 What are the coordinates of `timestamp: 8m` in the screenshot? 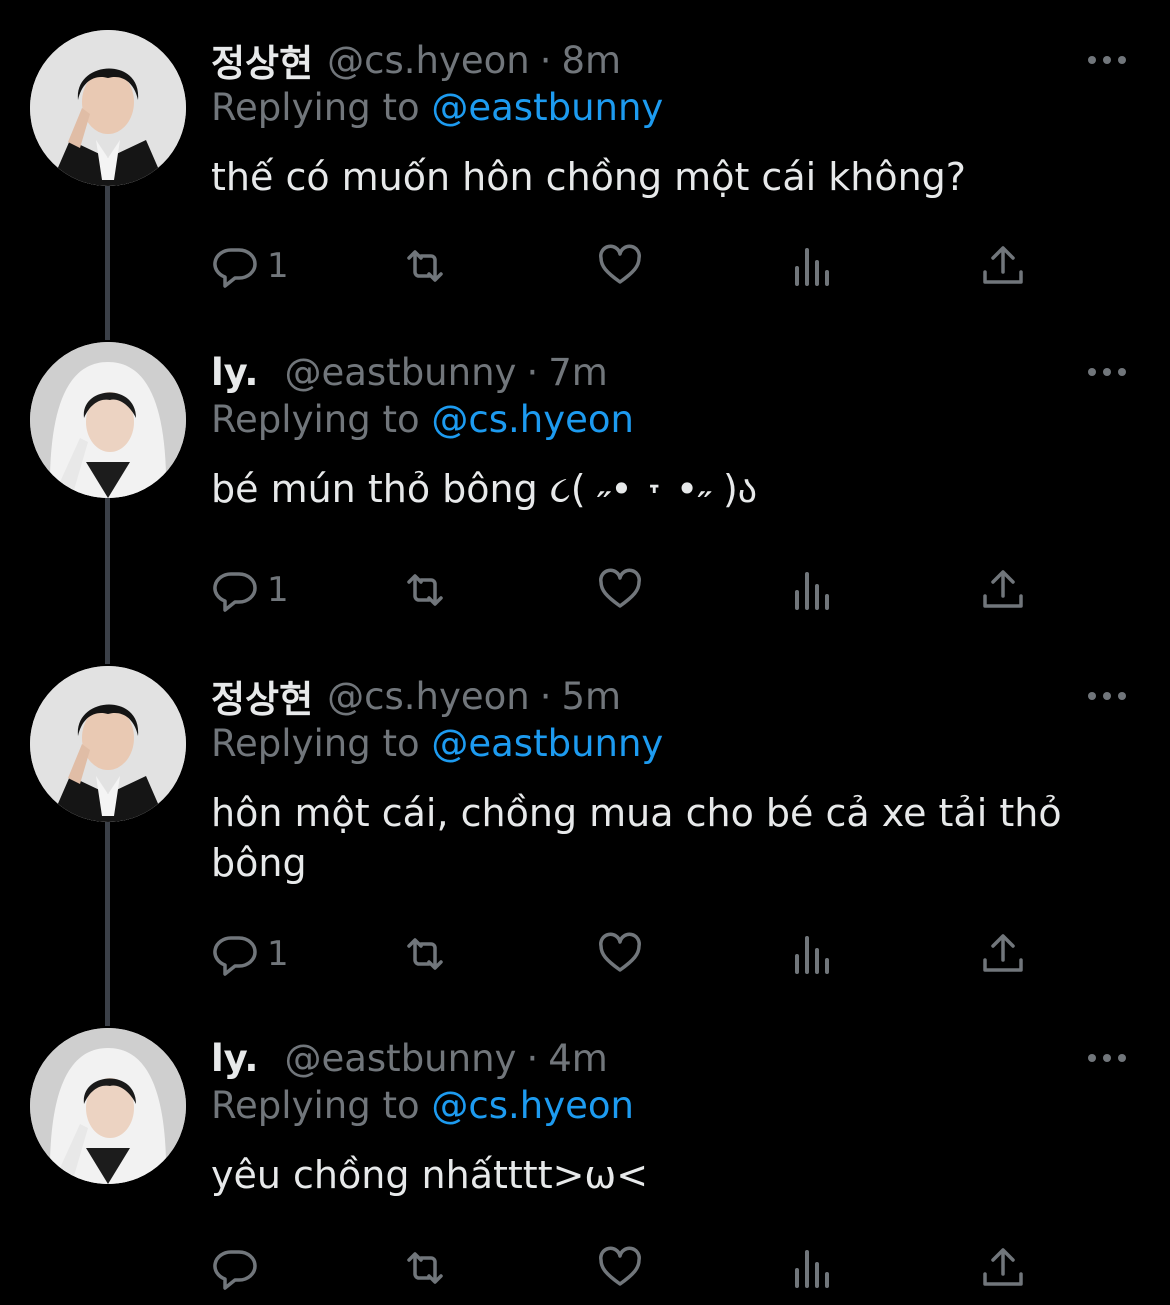 It's located at (591, 60).